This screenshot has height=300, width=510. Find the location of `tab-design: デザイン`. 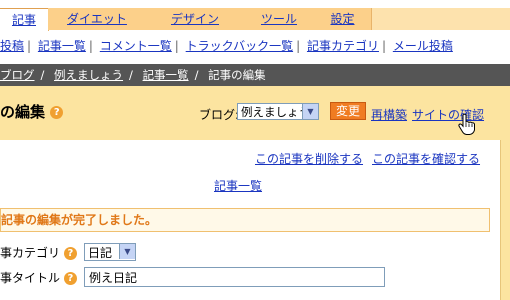

tab-design: デザイン is located at coordinates (195, 19).